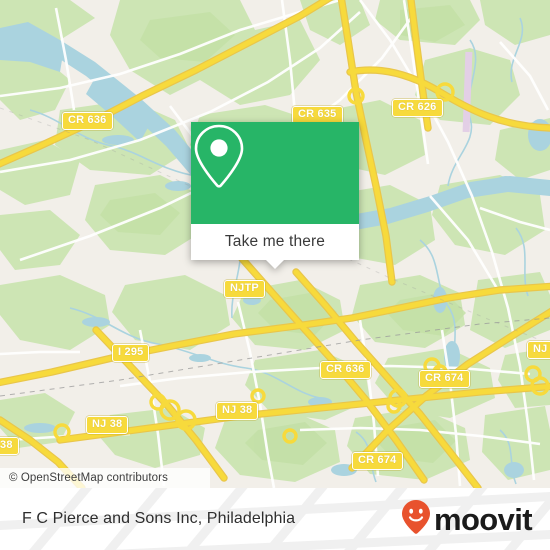 The image size is (550, 550). I want to click on place-title-text: F C Pierce and Sons Inc, Philadelphia, so click(159, 518).